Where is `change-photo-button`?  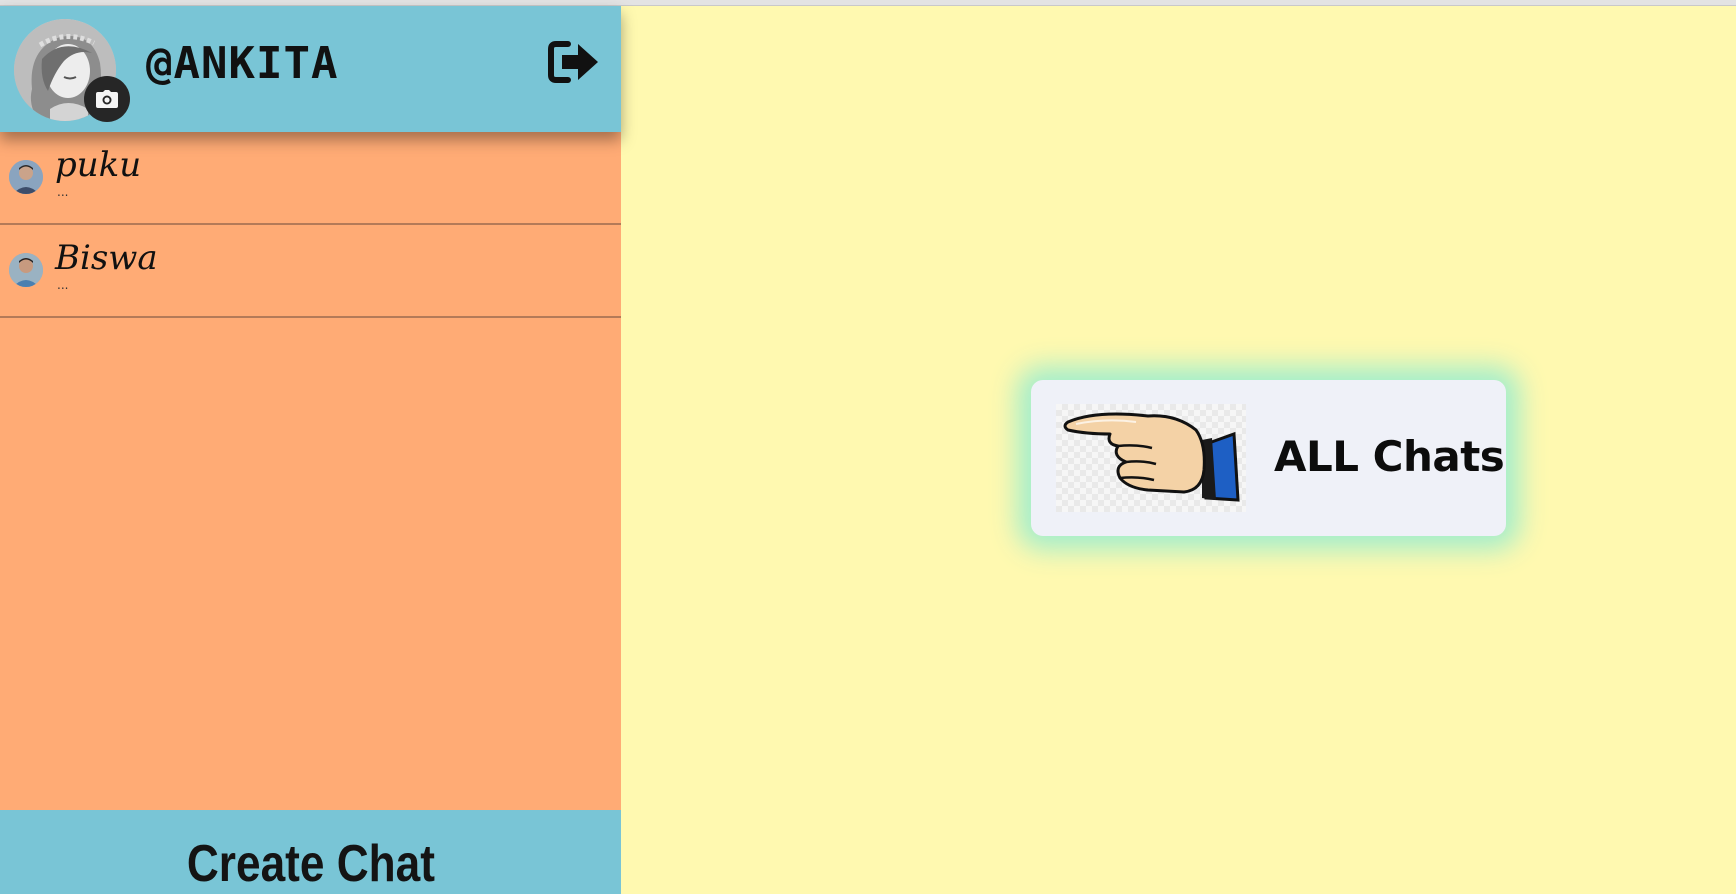
change-photo-button is located at coordinates (107, 99).